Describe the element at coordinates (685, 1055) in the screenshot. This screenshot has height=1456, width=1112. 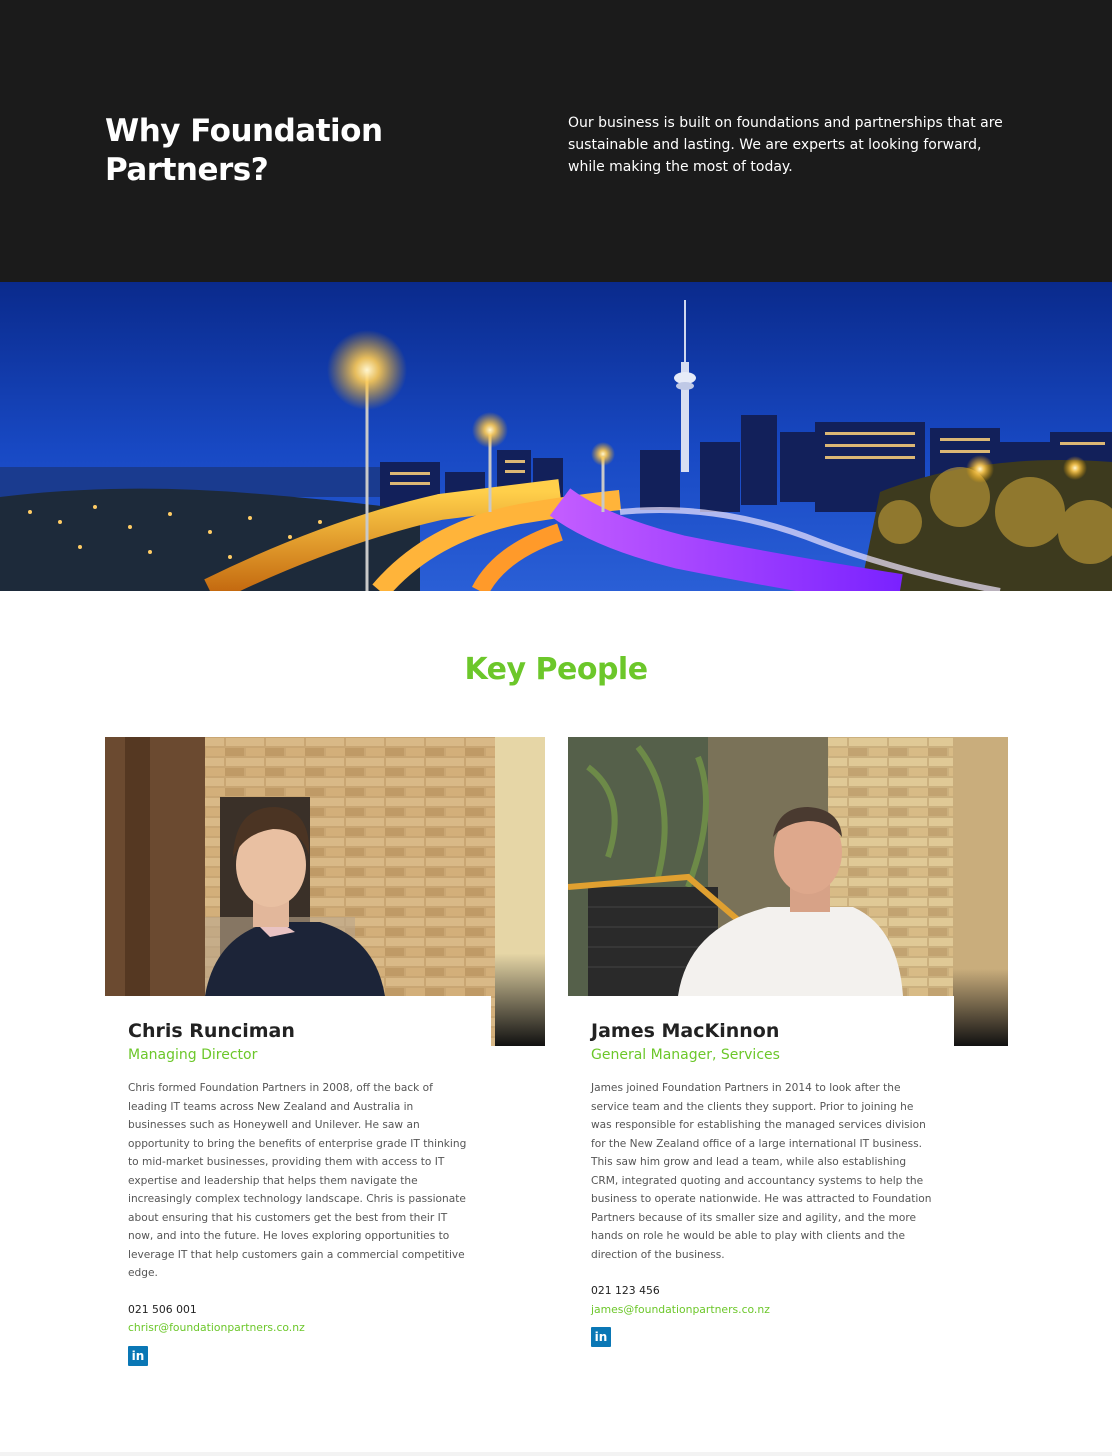
I see `person-role: General Manager, Services` at that location.